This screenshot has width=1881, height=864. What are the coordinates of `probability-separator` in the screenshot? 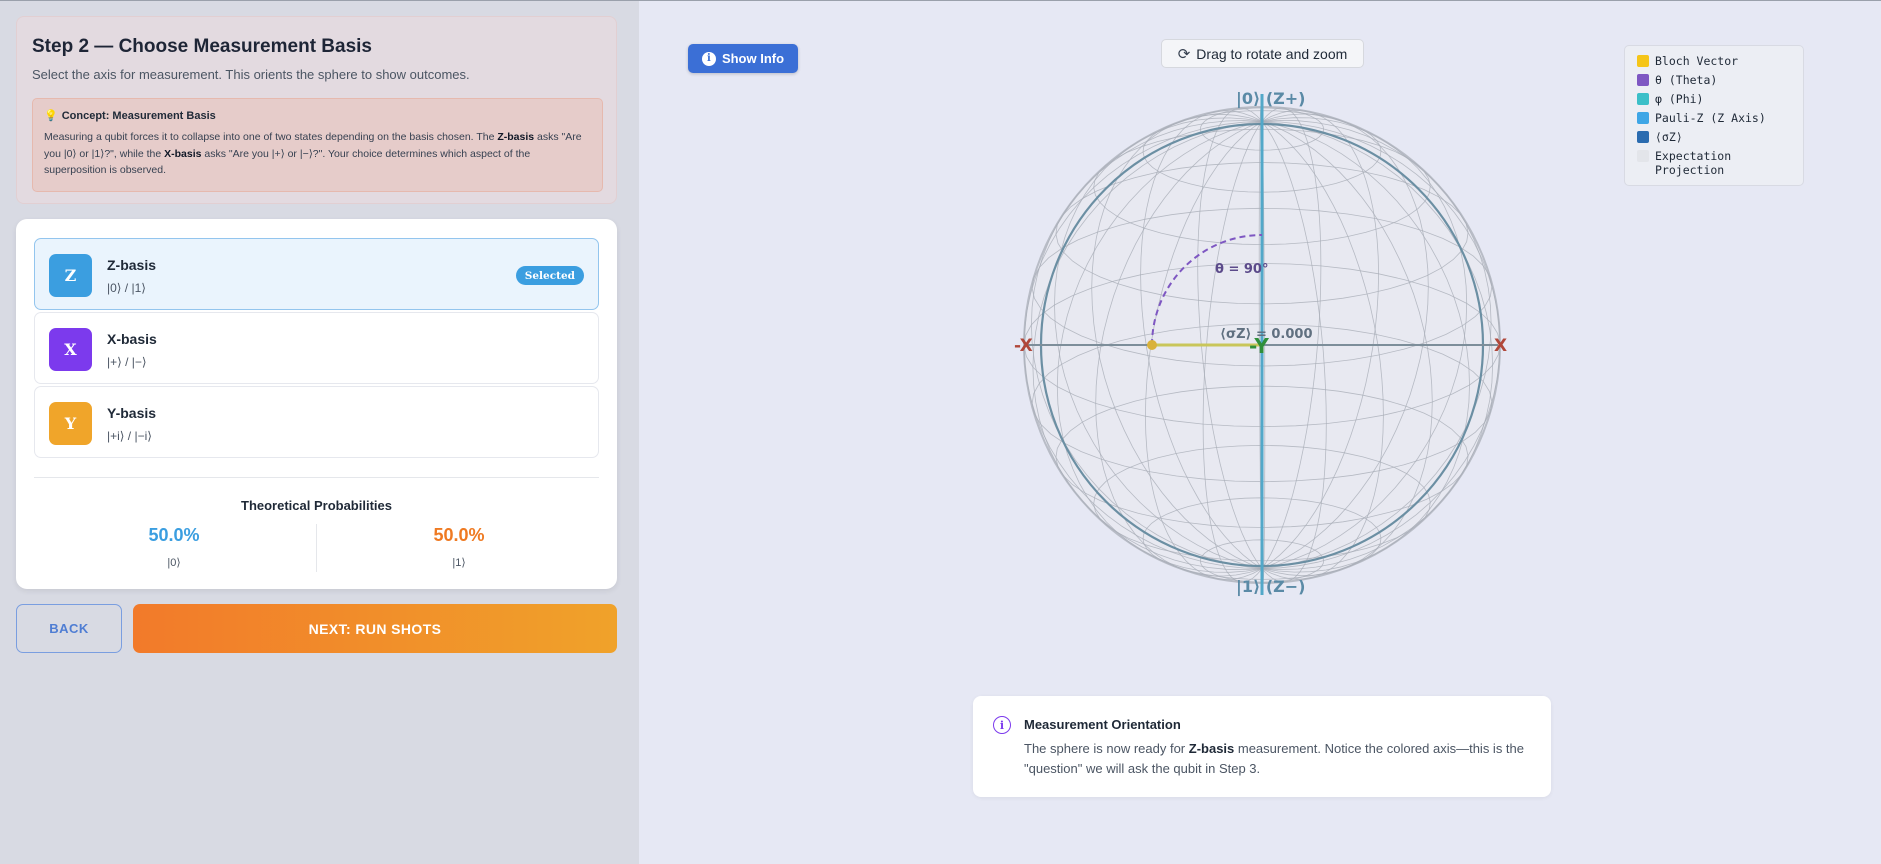 It's located at (316, 548).